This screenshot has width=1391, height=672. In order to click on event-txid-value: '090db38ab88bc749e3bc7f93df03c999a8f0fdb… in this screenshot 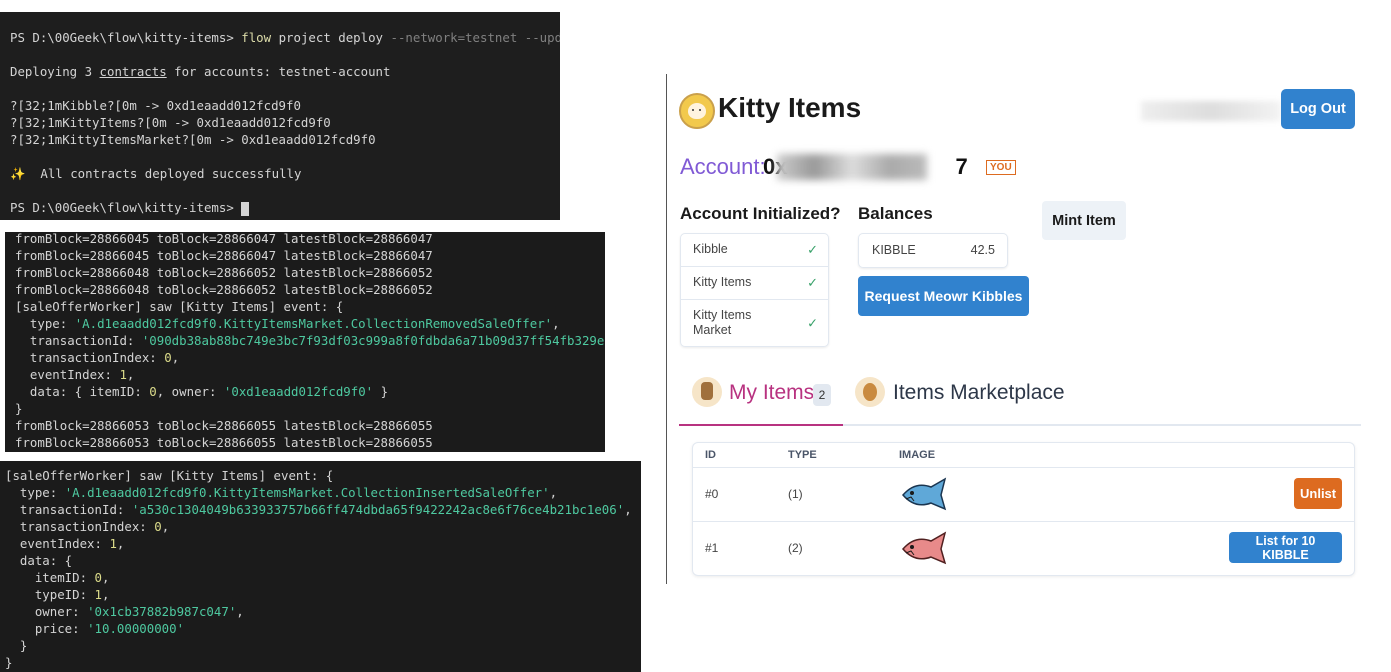, I will do `click(373, 340)`.